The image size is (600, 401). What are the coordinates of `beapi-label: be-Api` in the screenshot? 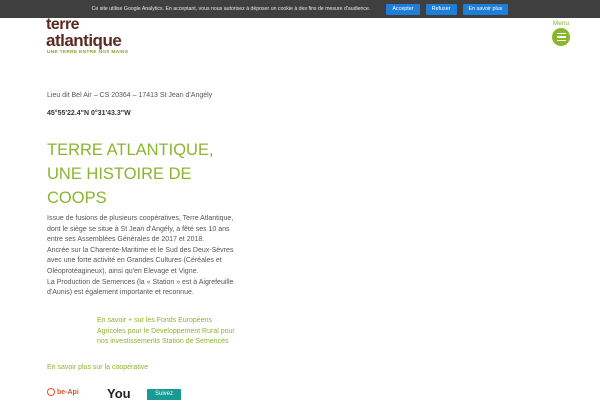 It's located at (68, 392).